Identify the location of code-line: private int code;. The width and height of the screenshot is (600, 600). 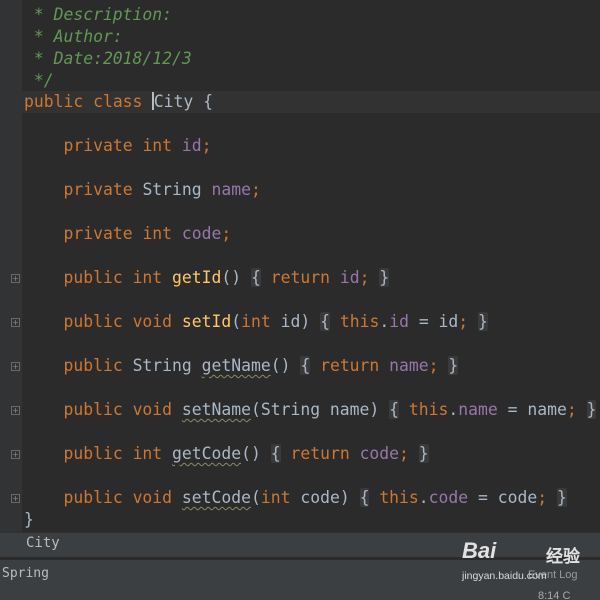
(127, 234).